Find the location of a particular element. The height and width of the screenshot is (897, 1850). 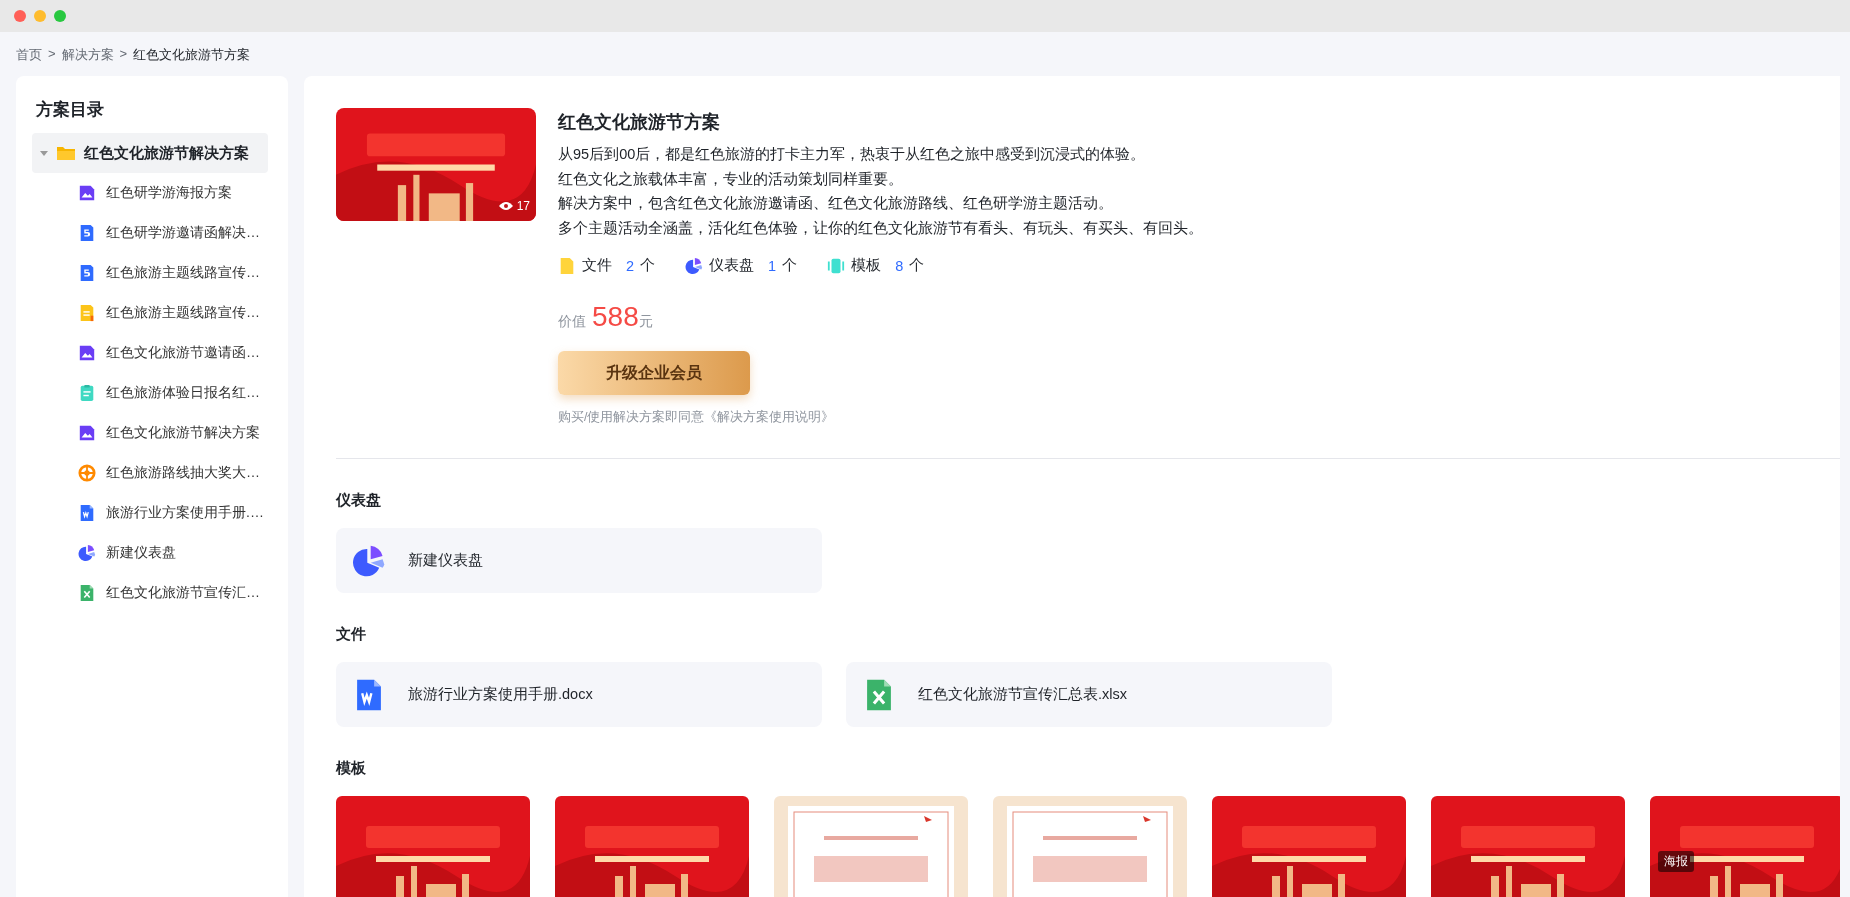

excel-file-icon is located at coordinates (87, 593).